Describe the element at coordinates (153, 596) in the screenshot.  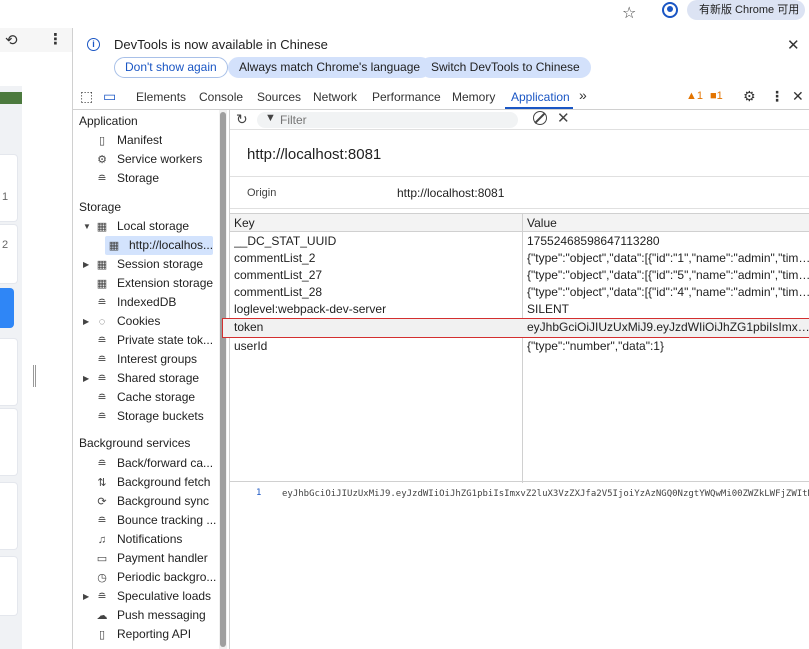
I see `sidebar-item-speculative-loads: ≘ Speculative loads` at that location.